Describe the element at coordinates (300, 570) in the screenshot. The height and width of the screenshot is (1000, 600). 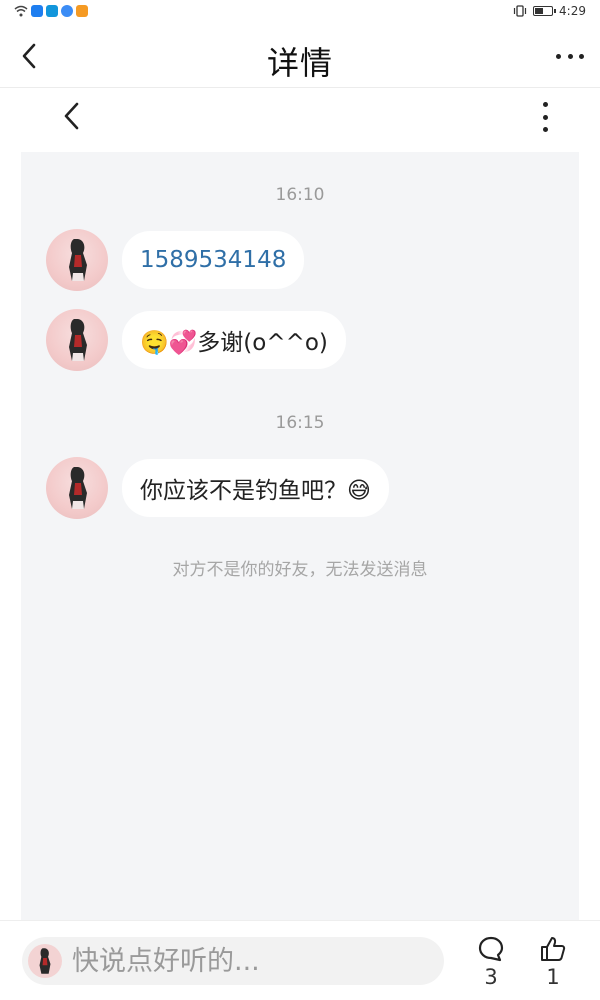
I see `not-friend-notice: 对方不是你的好友，无法发送消息` at that location.